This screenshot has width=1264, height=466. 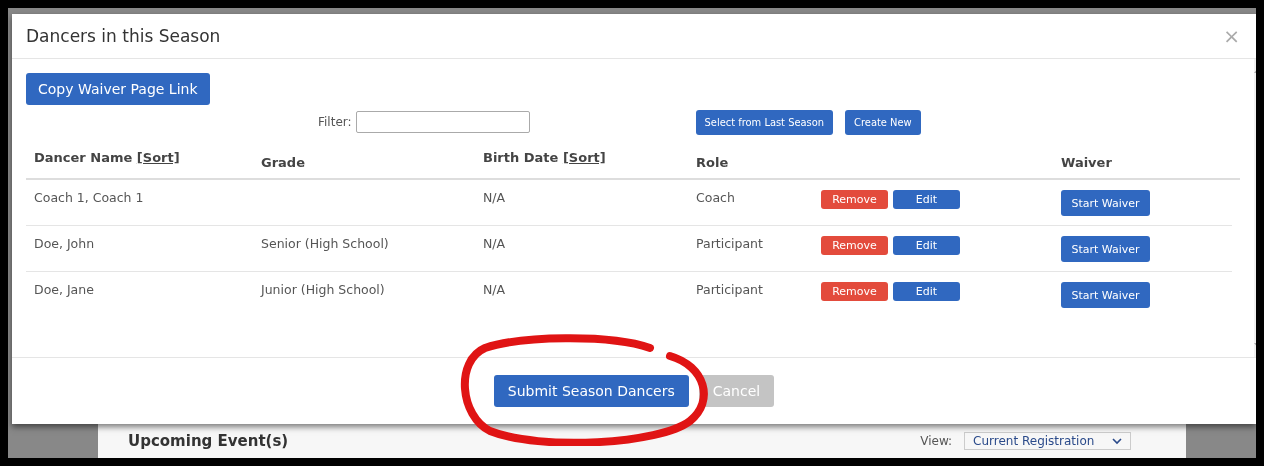 What do you see at coordinates (591, 391) in the screenshot?
I see `footer-button: Submit Season Dancers` at bounding box center [591, 391].